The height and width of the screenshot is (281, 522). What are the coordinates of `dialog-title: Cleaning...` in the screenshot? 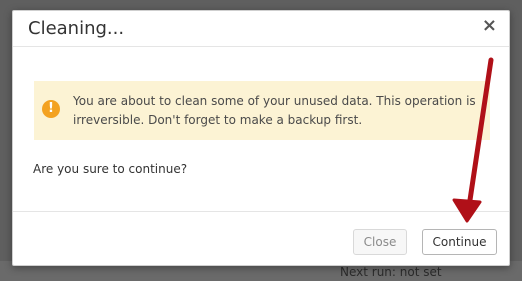 It's located at (76, 28).